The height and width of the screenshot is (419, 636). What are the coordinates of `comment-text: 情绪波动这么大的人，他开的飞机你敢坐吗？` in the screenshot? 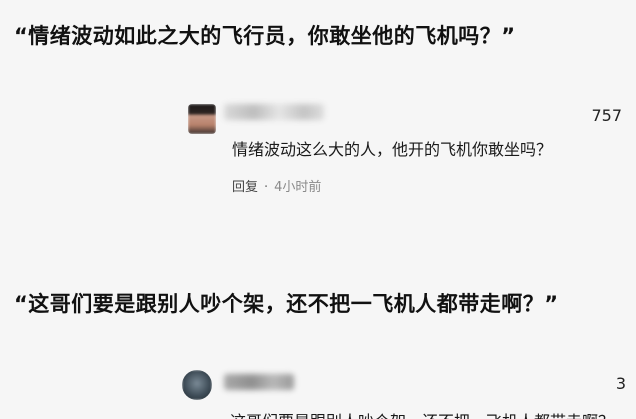 It's located at (392, 149).